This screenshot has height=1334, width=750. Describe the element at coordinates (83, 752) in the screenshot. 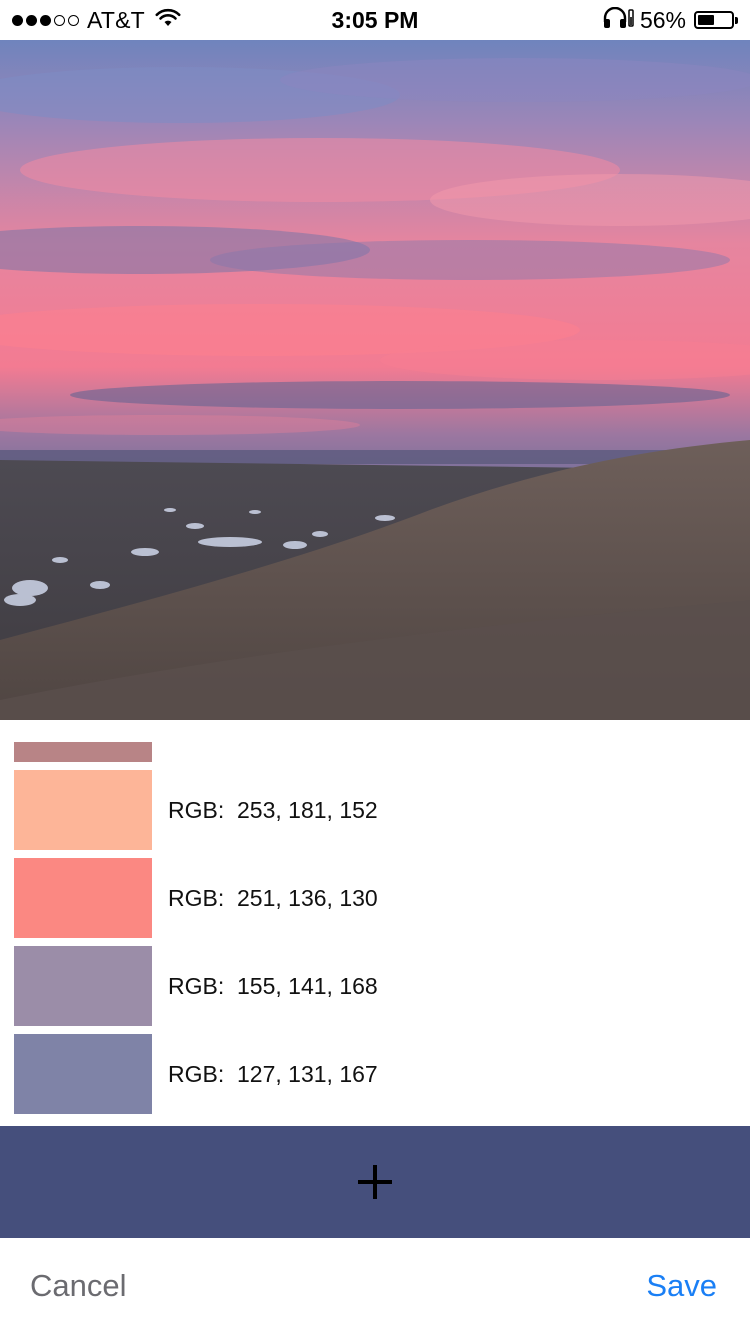

I see `color-swatch-partial` at that location.